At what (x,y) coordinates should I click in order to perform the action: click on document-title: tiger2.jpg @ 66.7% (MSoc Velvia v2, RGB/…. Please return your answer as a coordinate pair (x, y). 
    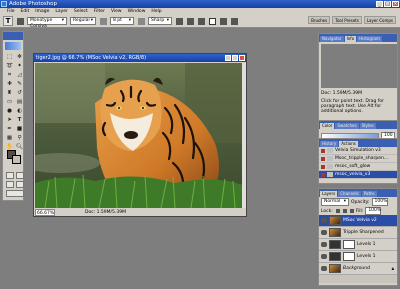
    Looking at the image, I should click on (140, 58).